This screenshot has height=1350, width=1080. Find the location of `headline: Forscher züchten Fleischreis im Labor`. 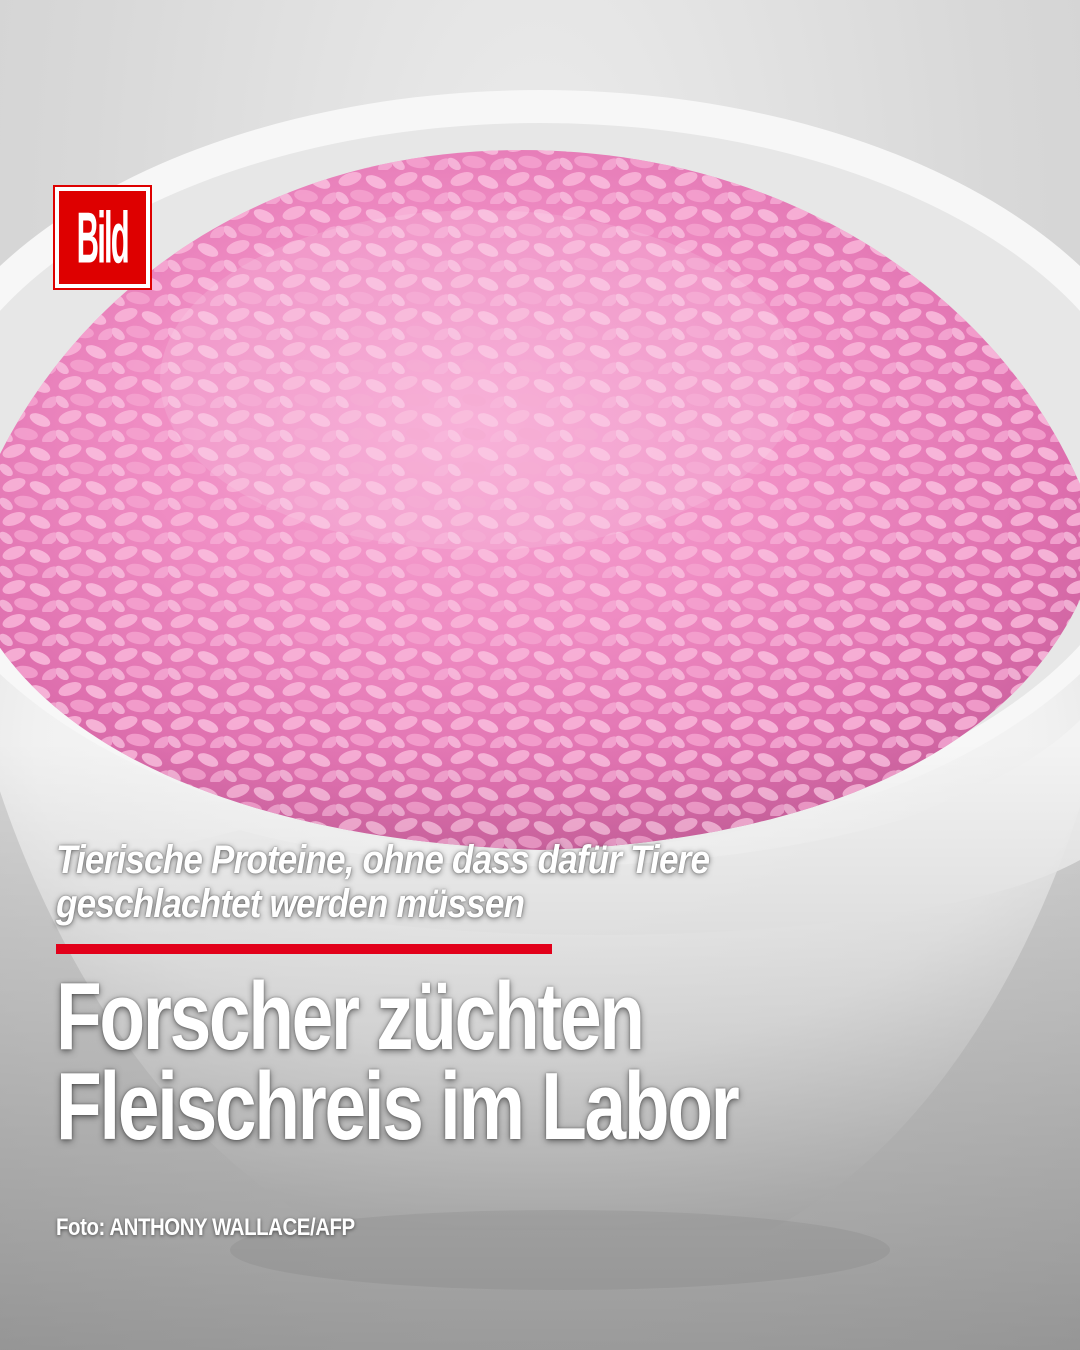

headline: Forscher züchten Fleischreis im Labor is located at coordinates (516, 1062).